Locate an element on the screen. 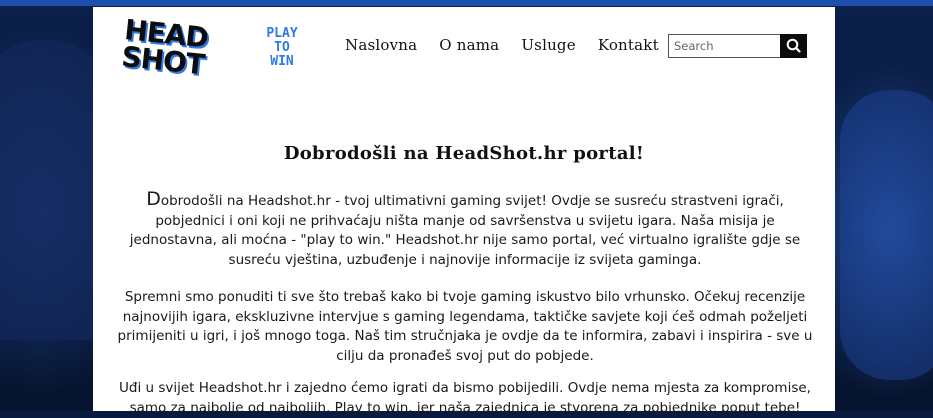  search-box is located at coordinates (738, 46).